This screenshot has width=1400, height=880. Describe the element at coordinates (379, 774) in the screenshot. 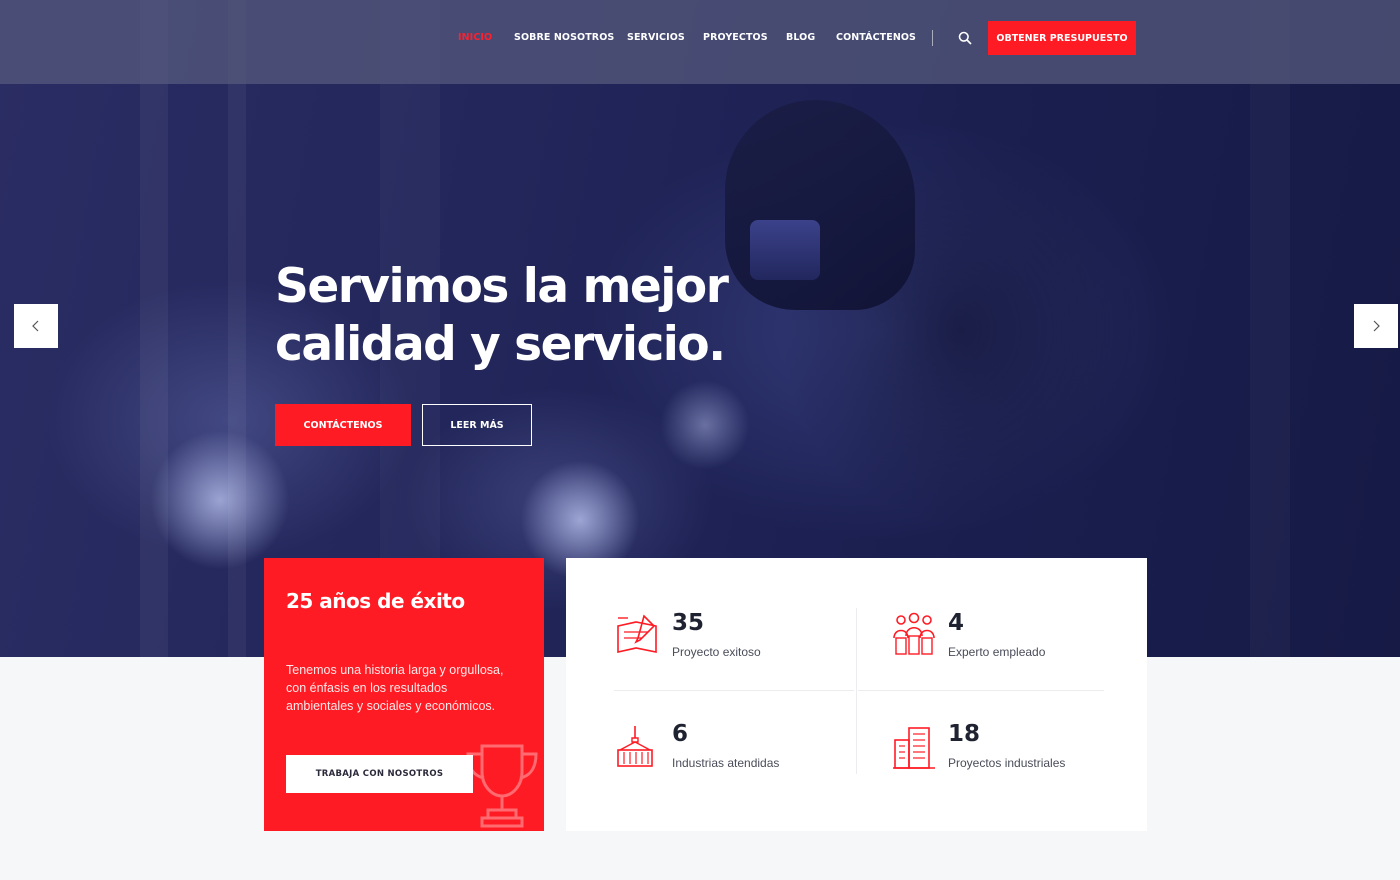

I see `work-with-us-button: TRABAJA CON NOSOTROS` at that location.